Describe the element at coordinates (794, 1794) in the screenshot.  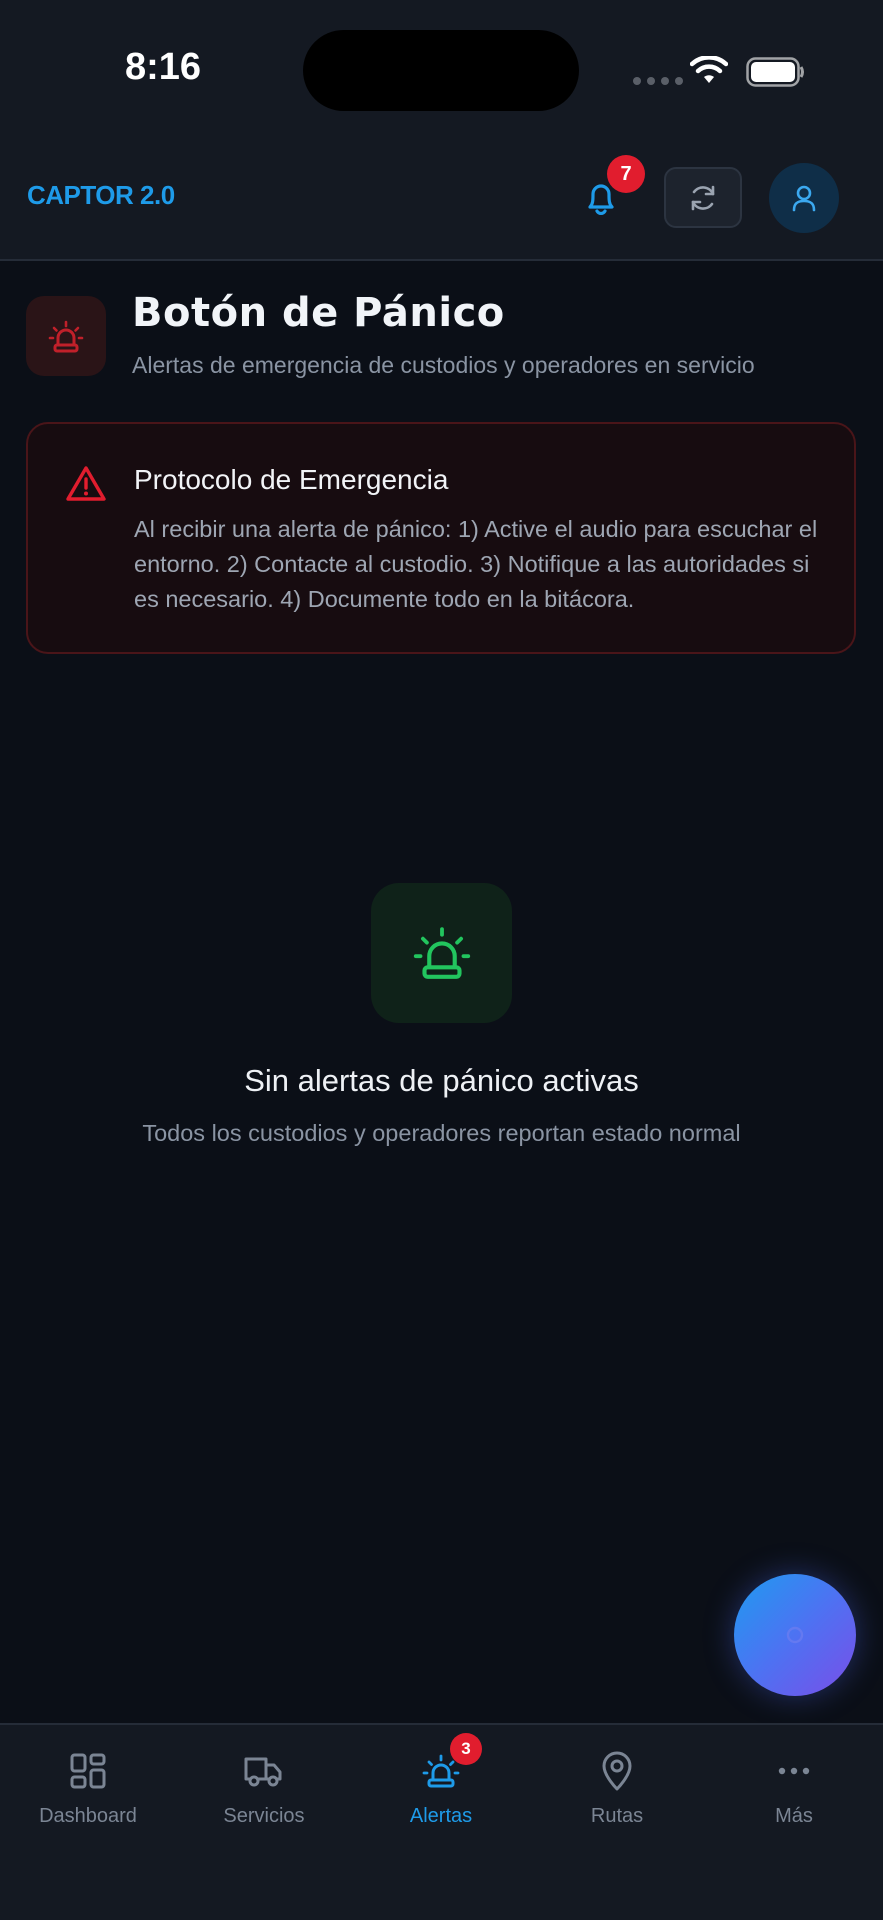
I see `nav-item-mas: Más` at that location.